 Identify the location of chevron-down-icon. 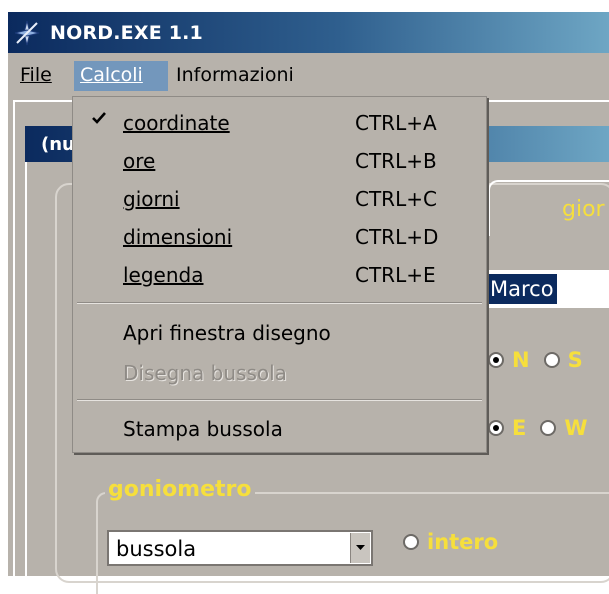
(360, 547).